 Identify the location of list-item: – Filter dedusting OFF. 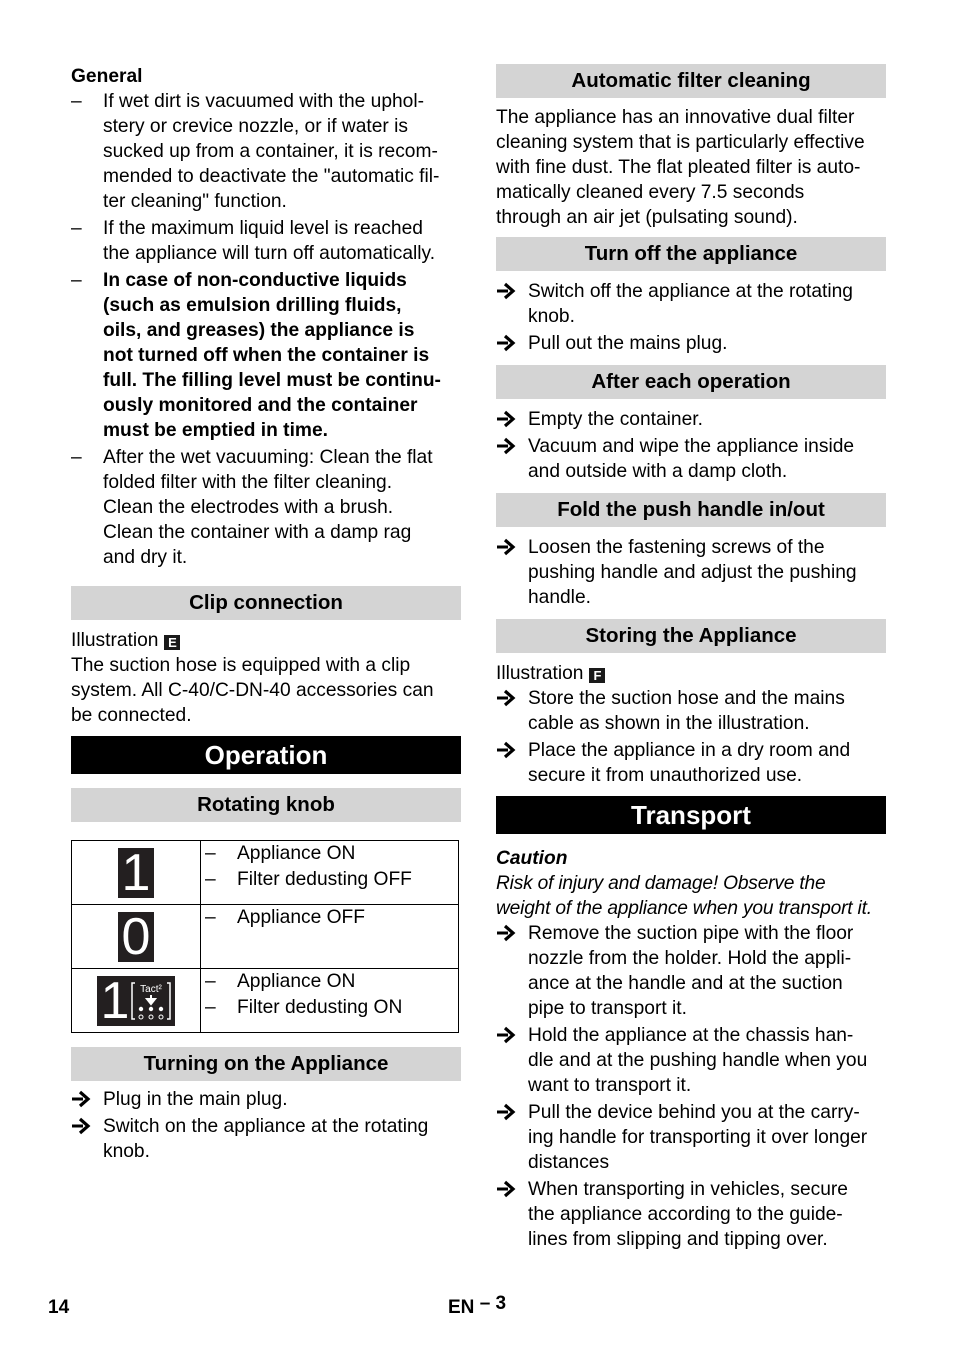
(331, 880).